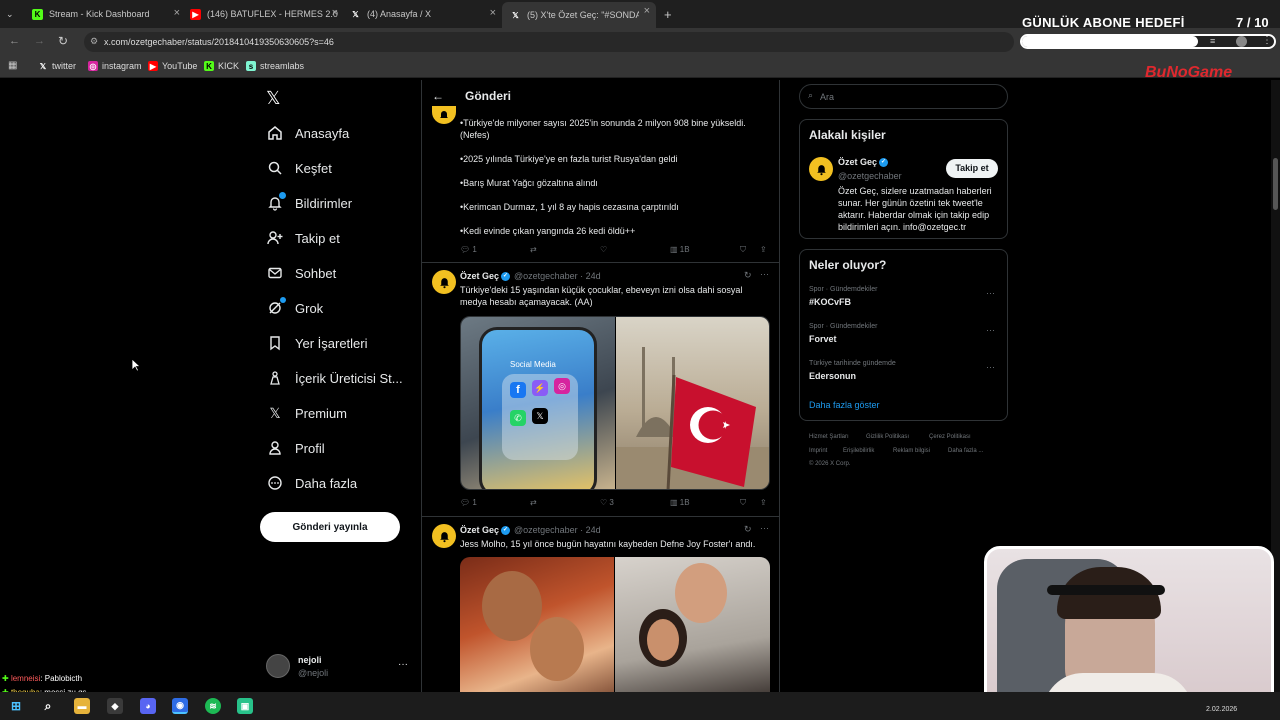 This screenshot has height=720, width=1280. Describe the element at coordinates (423, 14) in the screenshot. I see `tab-x-home: 𝕏 (4) Anasayfa / X ×` at that location.